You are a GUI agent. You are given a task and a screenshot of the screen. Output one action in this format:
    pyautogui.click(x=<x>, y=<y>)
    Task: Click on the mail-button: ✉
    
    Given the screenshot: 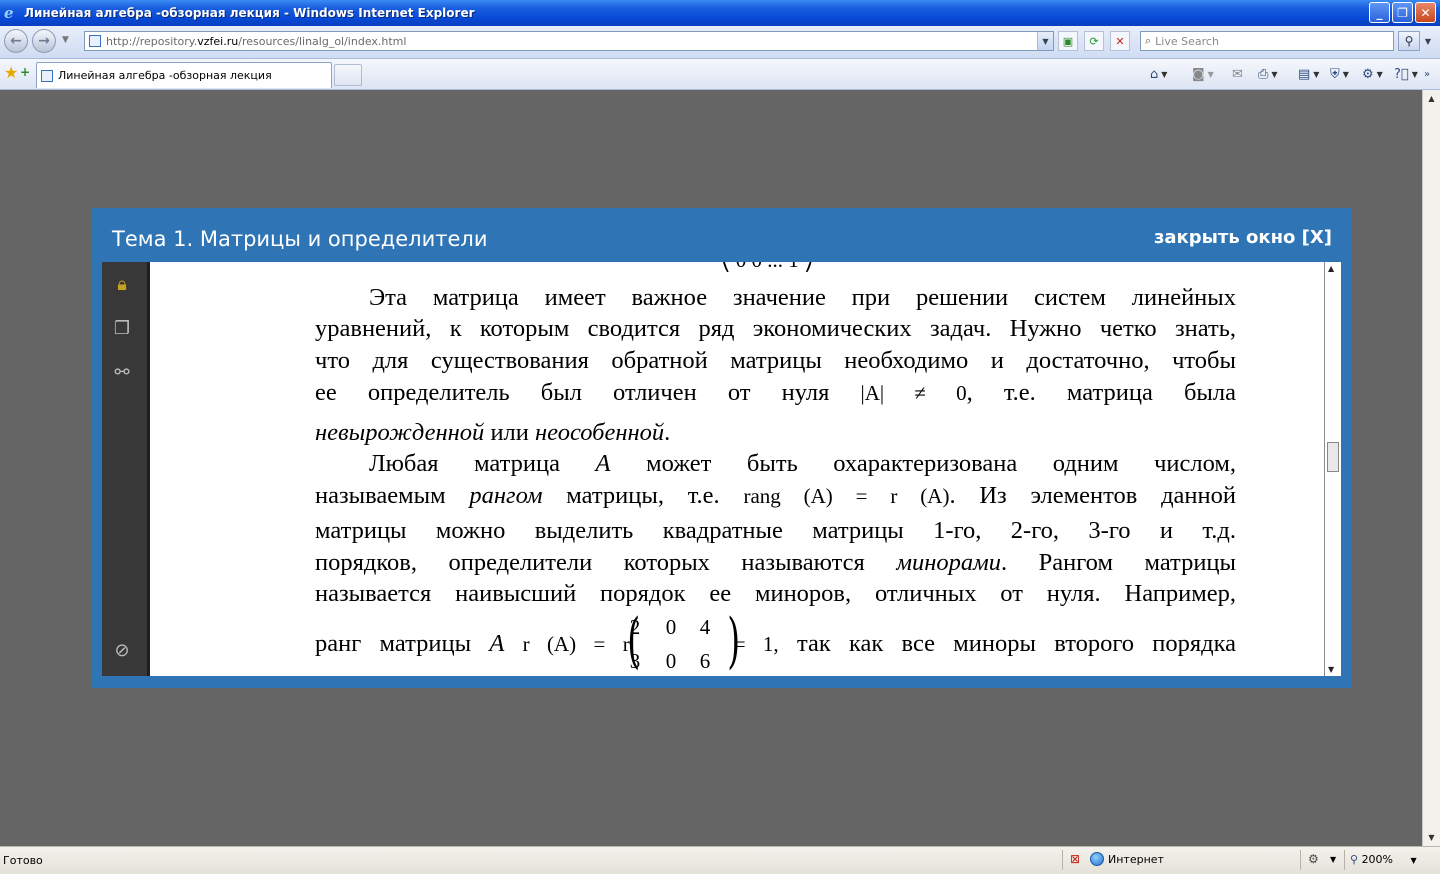 What is the action you would take?
    pyautogui.click(x=1237, y=74)
    